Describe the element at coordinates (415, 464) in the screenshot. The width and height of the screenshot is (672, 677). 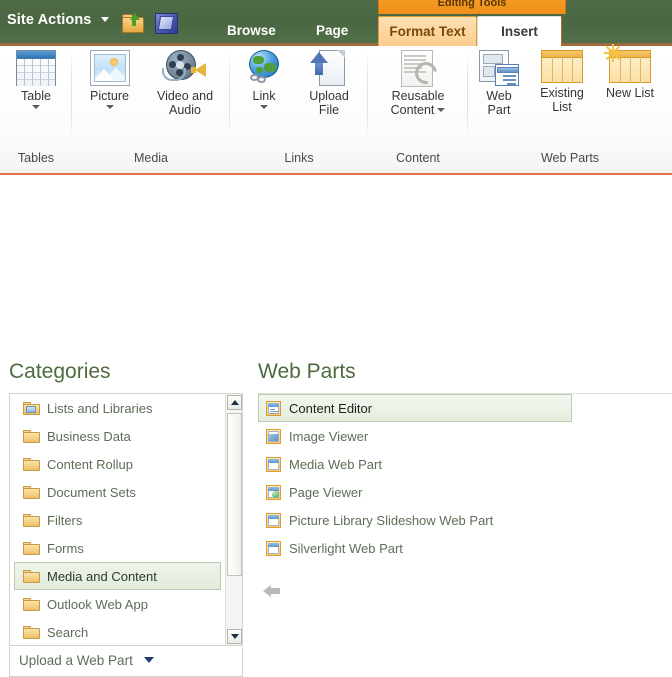
I see `web-part-item-media-web-part: Media Web Part` at that location.